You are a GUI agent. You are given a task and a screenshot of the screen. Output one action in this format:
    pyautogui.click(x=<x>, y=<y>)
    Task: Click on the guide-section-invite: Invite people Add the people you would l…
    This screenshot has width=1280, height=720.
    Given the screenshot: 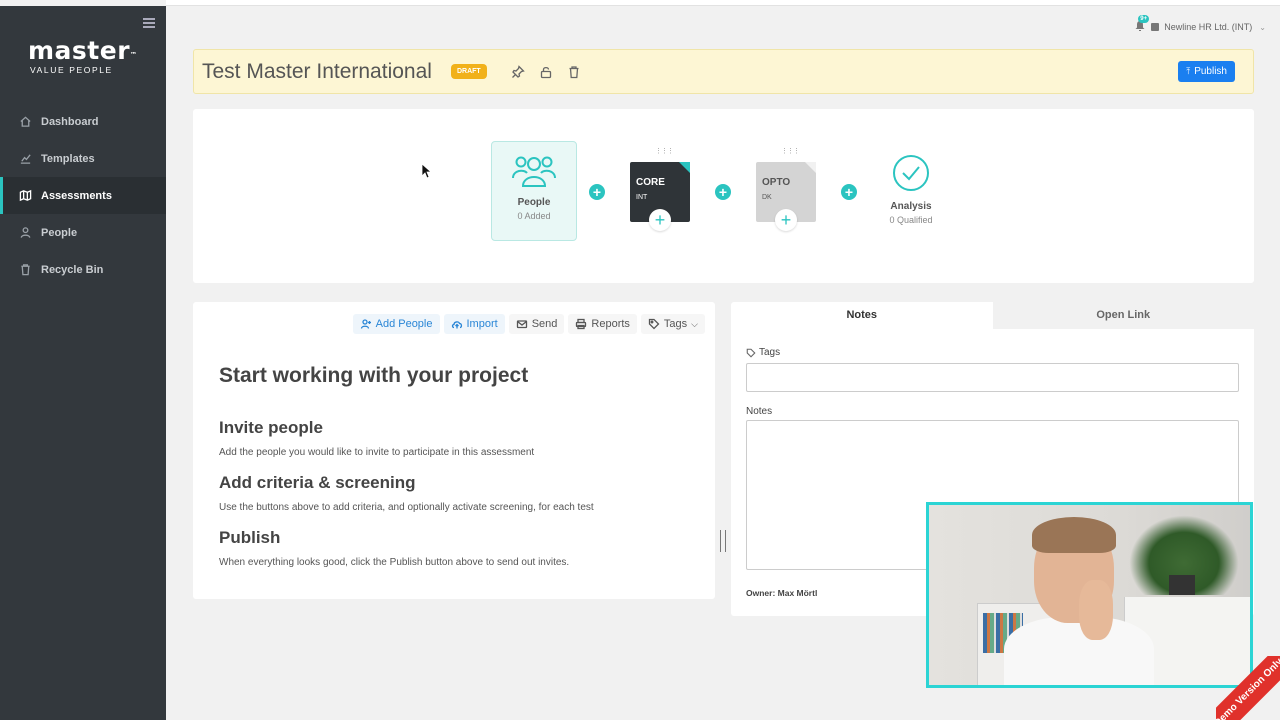 What is the action you would take?
    pyautogui.click(x=376, y=438)
    